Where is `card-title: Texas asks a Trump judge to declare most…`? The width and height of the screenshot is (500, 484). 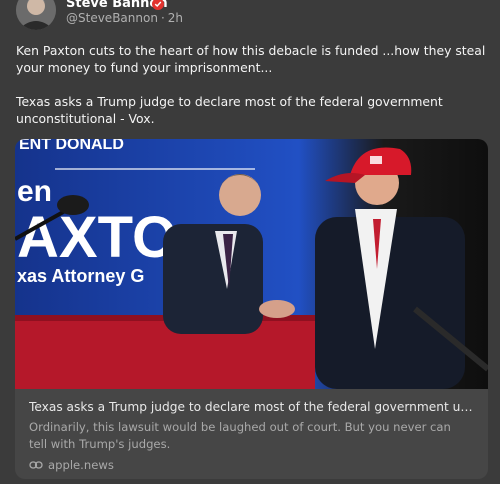
card-title: Texas asks a Trump judge to declare most… is located at coordinates (254, 407).